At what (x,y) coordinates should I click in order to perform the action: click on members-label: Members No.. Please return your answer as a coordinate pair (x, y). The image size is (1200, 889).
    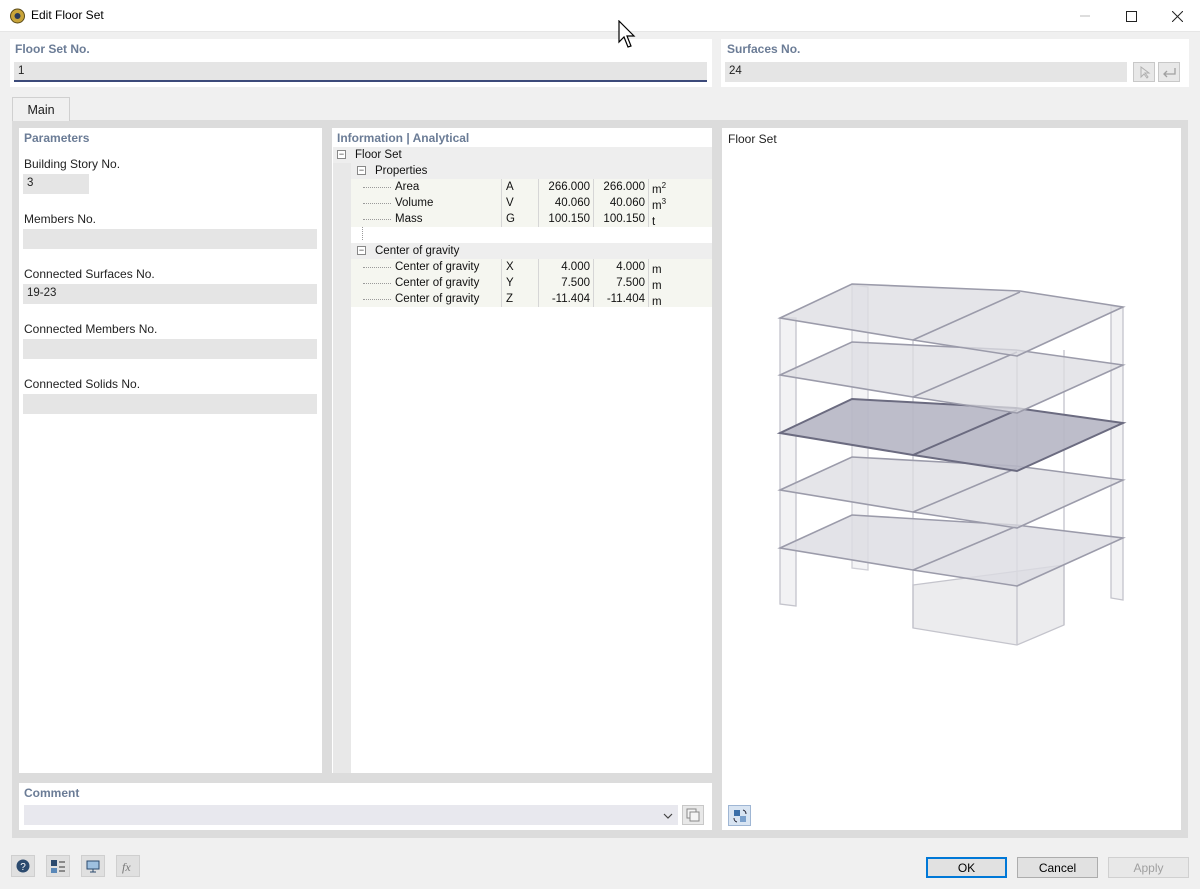
    Looking at the image, I should click on (60, 219).